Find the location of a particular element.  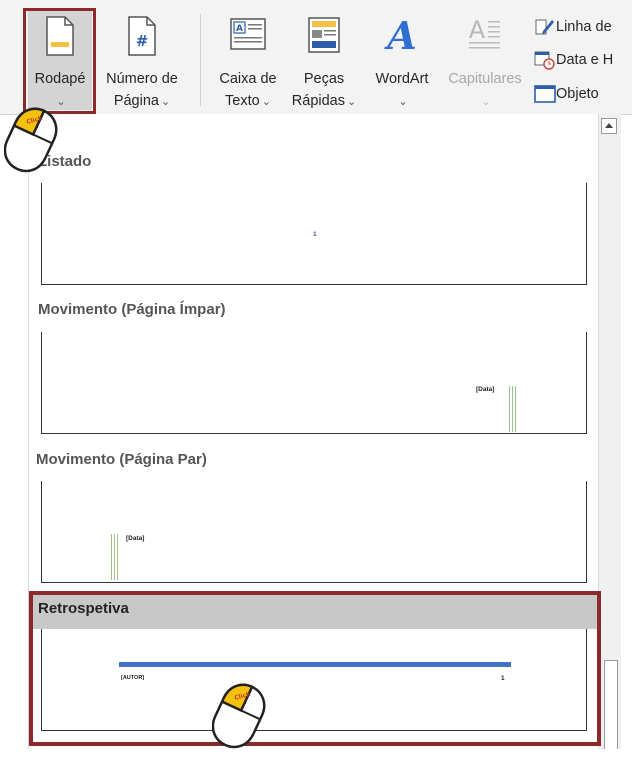

quickparts-icon is located at coordinates (324, 38).